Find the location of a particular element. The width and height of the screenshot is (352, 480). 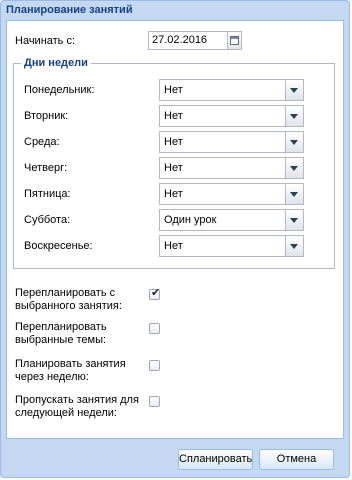

day-select-monday: Нет is located at coordinates (231, 90).